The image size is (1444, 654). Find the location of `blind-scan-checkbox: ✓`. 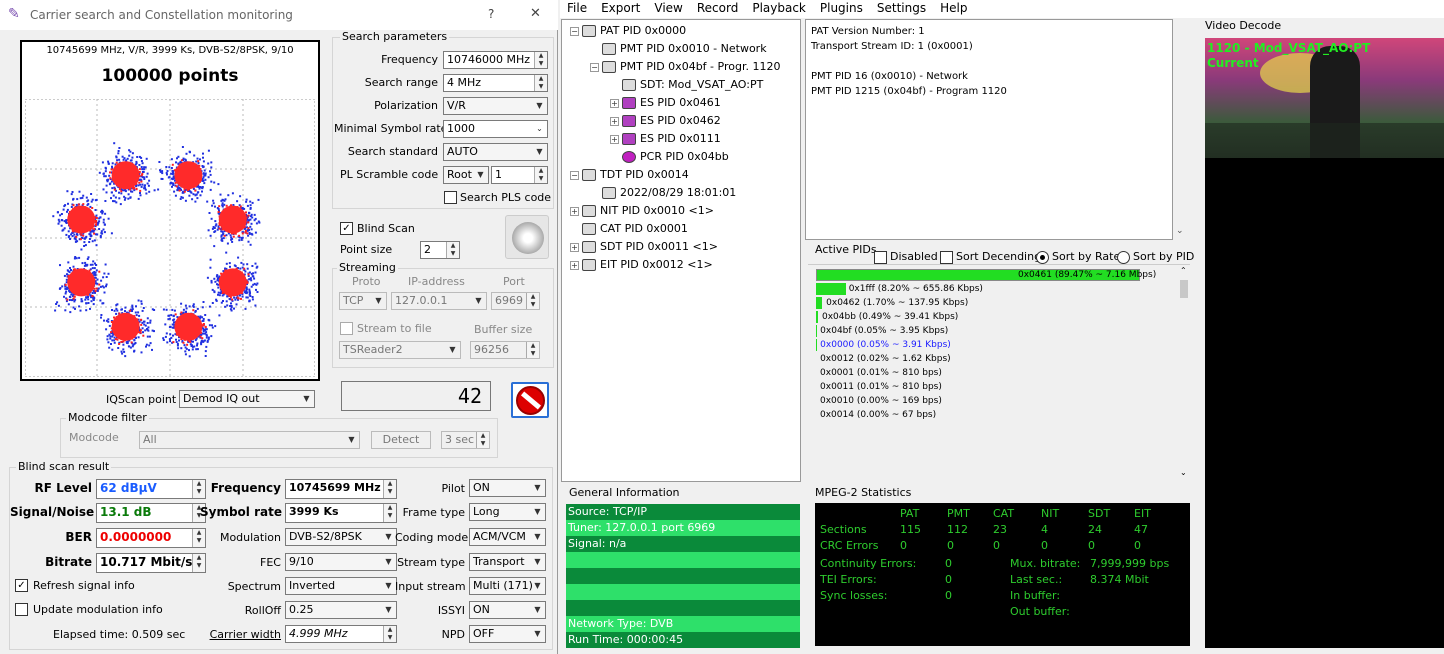

blind-scan-checkbox: ✓ is located at coordinates (346, 228).